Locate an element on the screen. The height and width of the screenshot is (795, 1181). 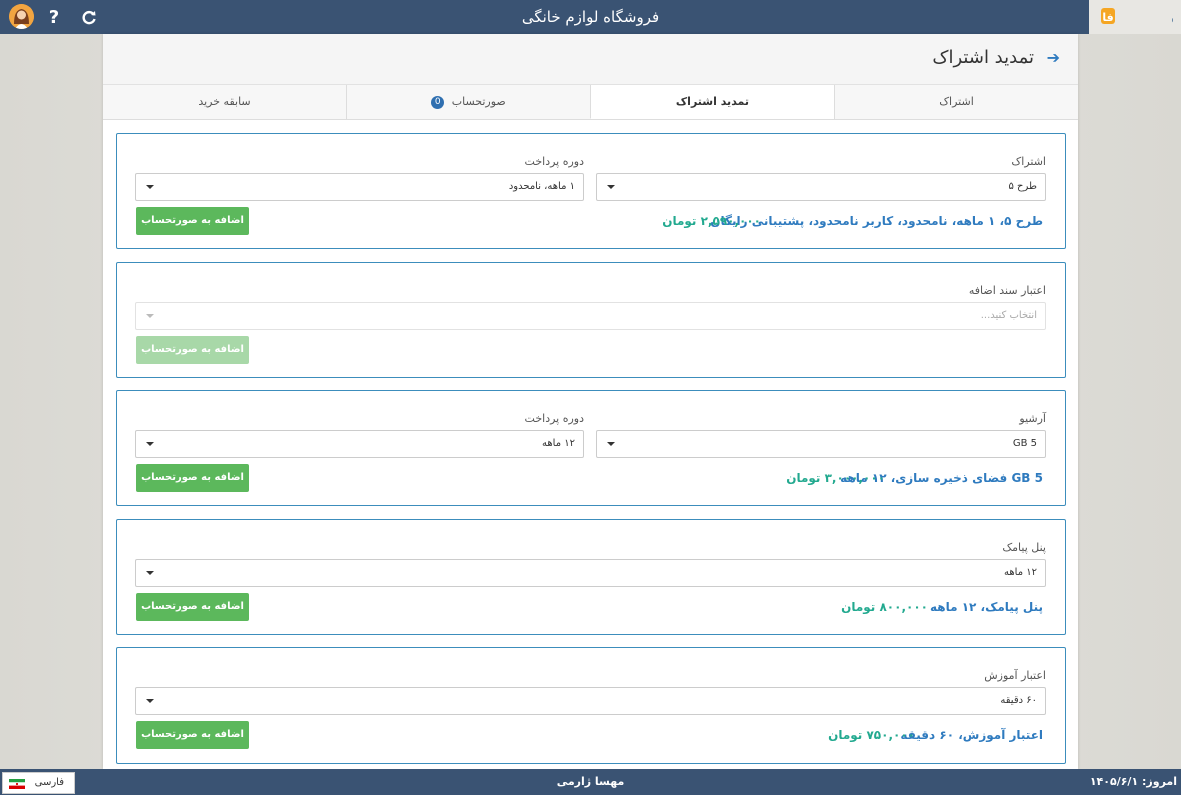
subscription-price: ۲,۵۹۰,۰۰۰ تومان is located at coordinates (711, 221).